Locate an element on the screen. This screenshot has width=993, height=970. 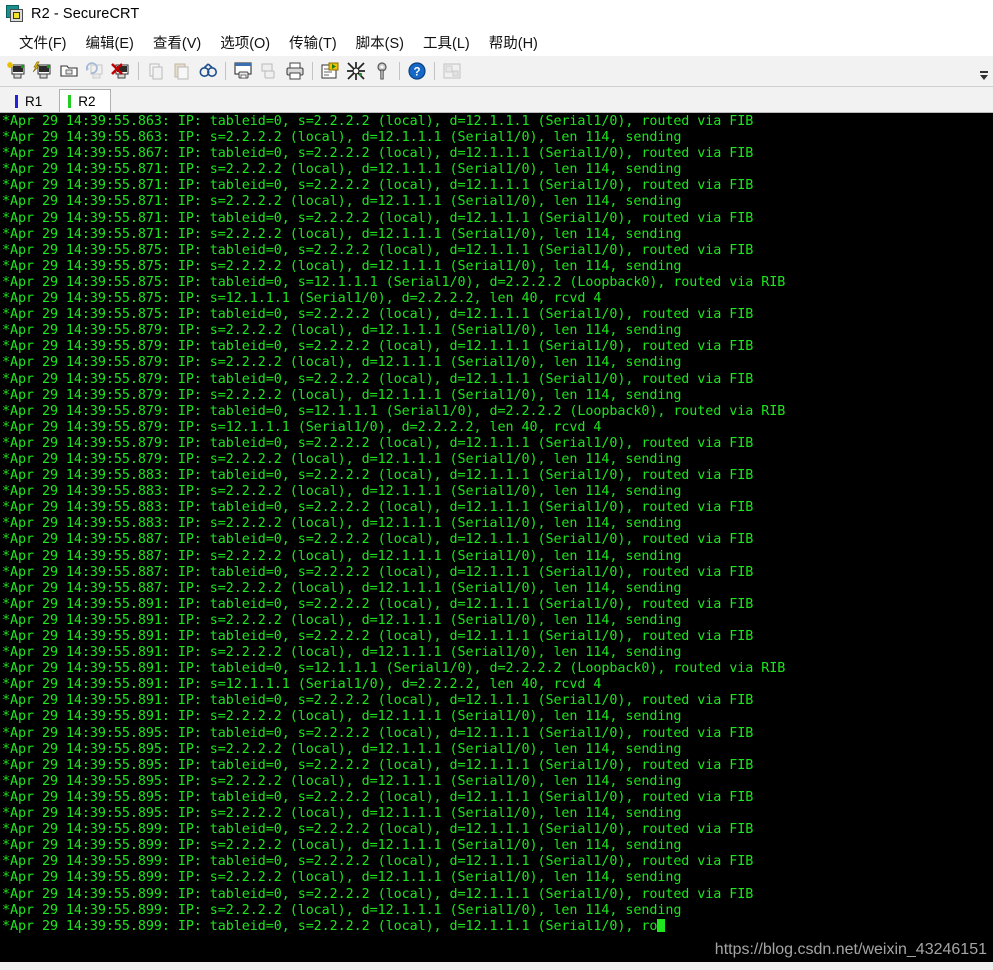
menu-tools: 工具(L) is located at coordinates (447, 42).